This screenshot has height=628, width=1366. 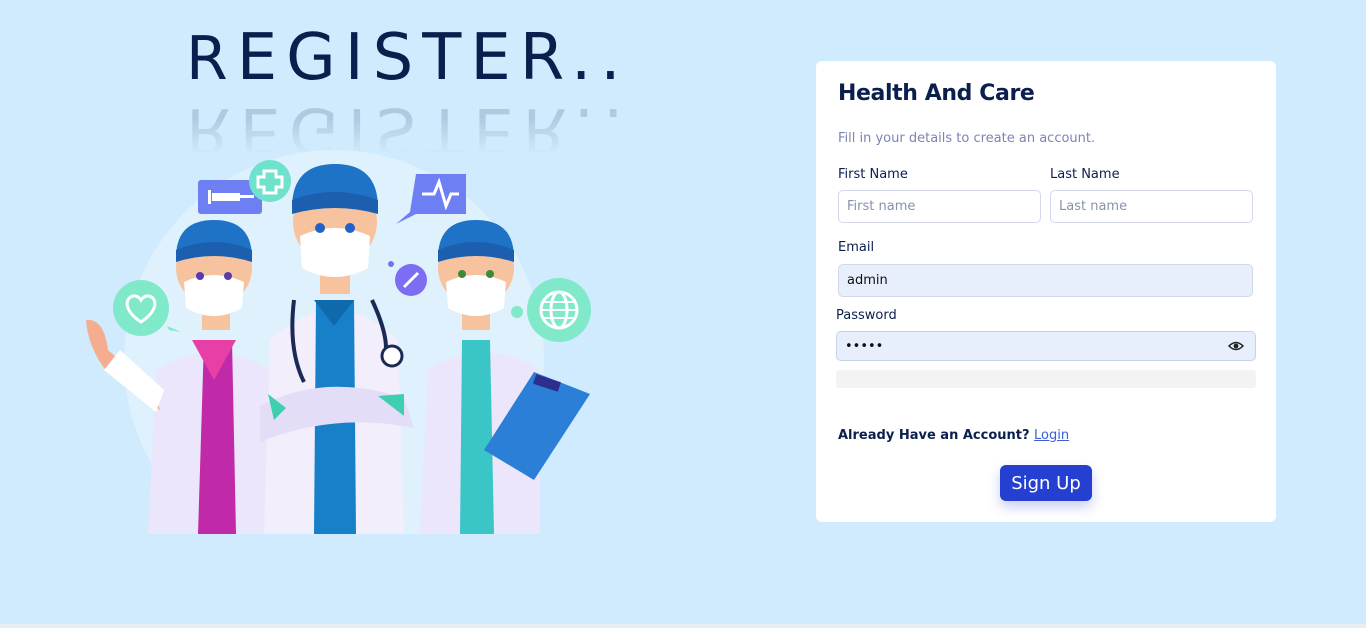 What do you see at coordinates (1046, 379) in the screenshot?
I see `password-strength-bar` at bounding box center [1046, 379].